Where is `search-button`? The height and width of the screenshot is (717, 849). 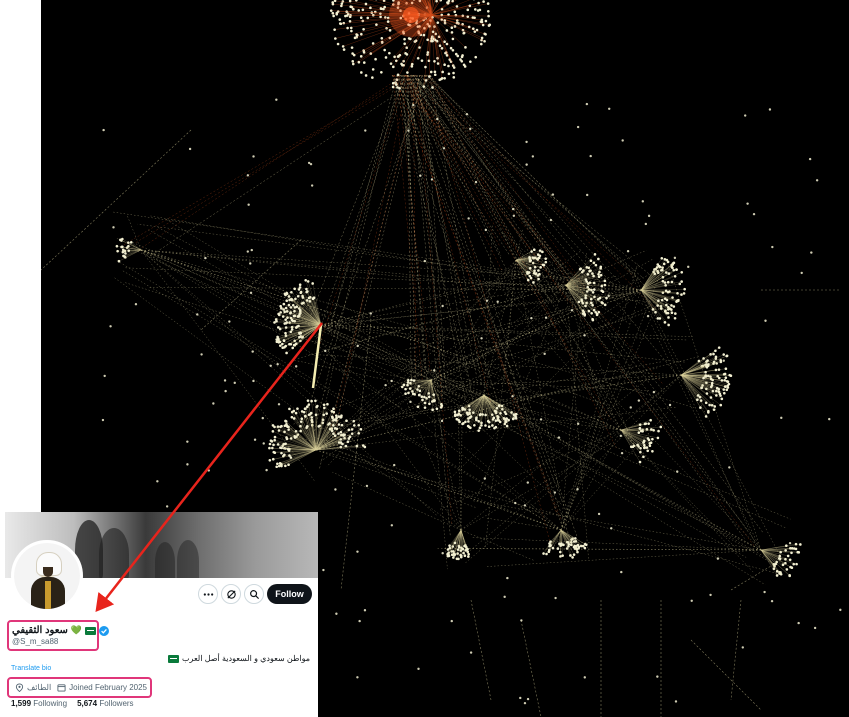
search-button is located at coordinates (254, 594).